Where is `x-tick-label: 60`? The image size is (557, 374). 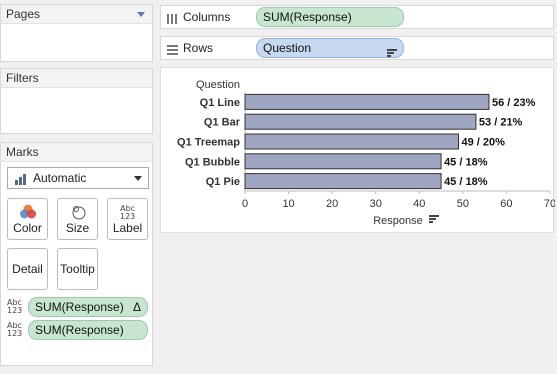
x-tick-label: 60 is located at coordinates (506, 204).